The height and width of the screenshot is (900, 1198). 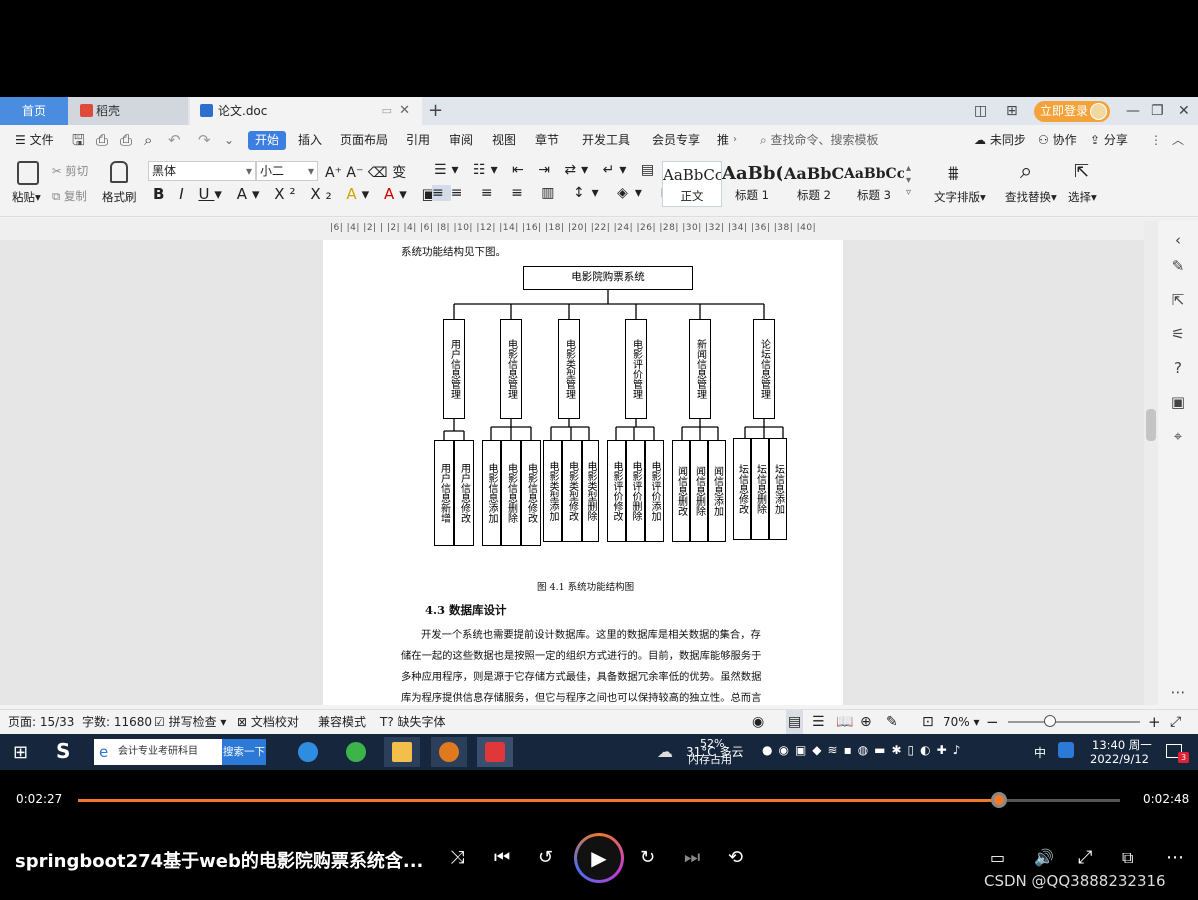 What do you see at coordinates (1040, 752) in the screenshot?
I see `ime-indicator: 中` at bounding box center [1040, 752].